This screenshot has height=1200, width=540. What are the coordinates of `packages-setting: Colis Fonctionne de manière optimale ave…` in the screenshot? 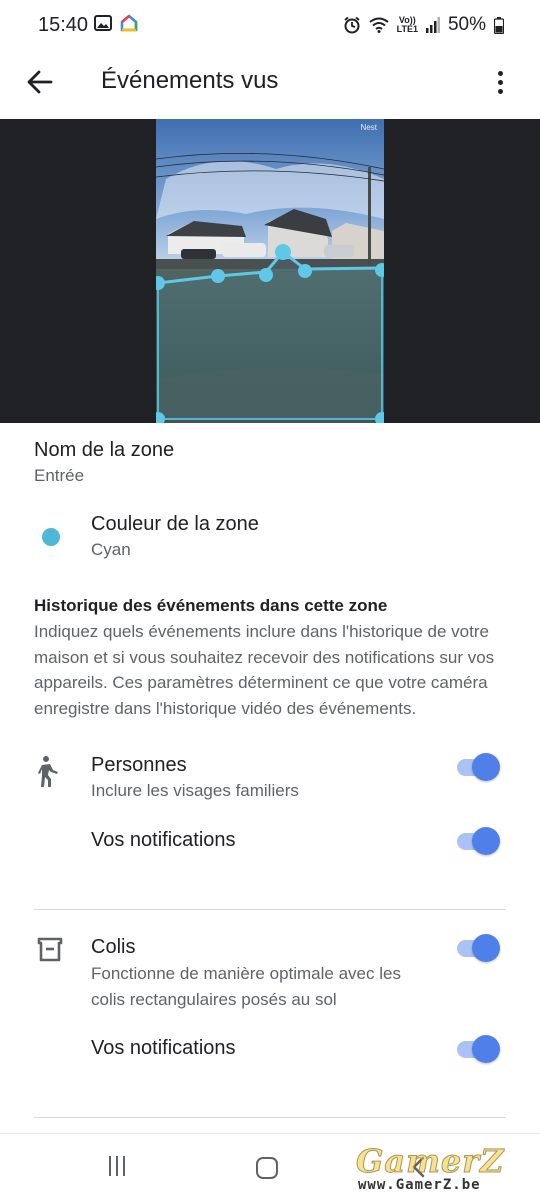 It's located at (270, 973).